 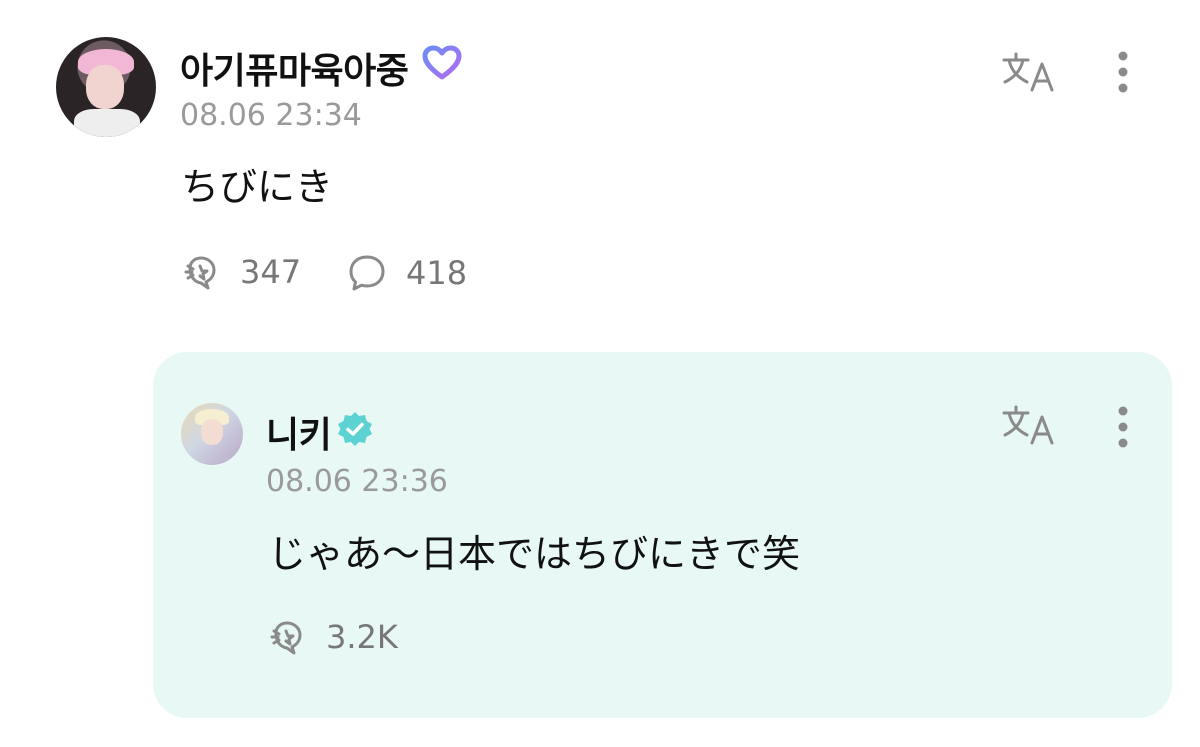 What do you see at coordinates (107, 123) in the screenshot?
I see `avatar-shirt` at bounding box center [107, 123].